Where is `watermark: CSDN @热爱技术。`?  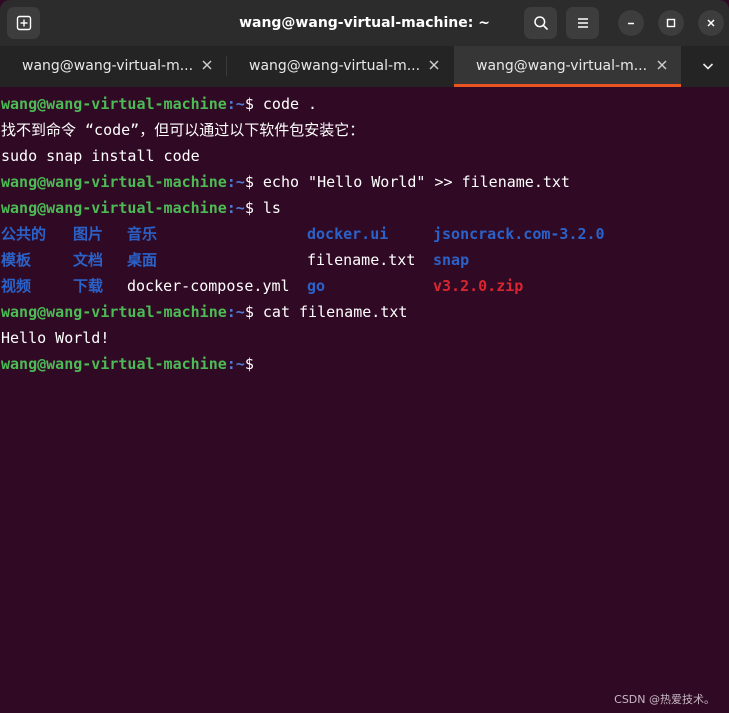 watermark: CSDN @热爱技术。 is located at coordinates (664, 699).